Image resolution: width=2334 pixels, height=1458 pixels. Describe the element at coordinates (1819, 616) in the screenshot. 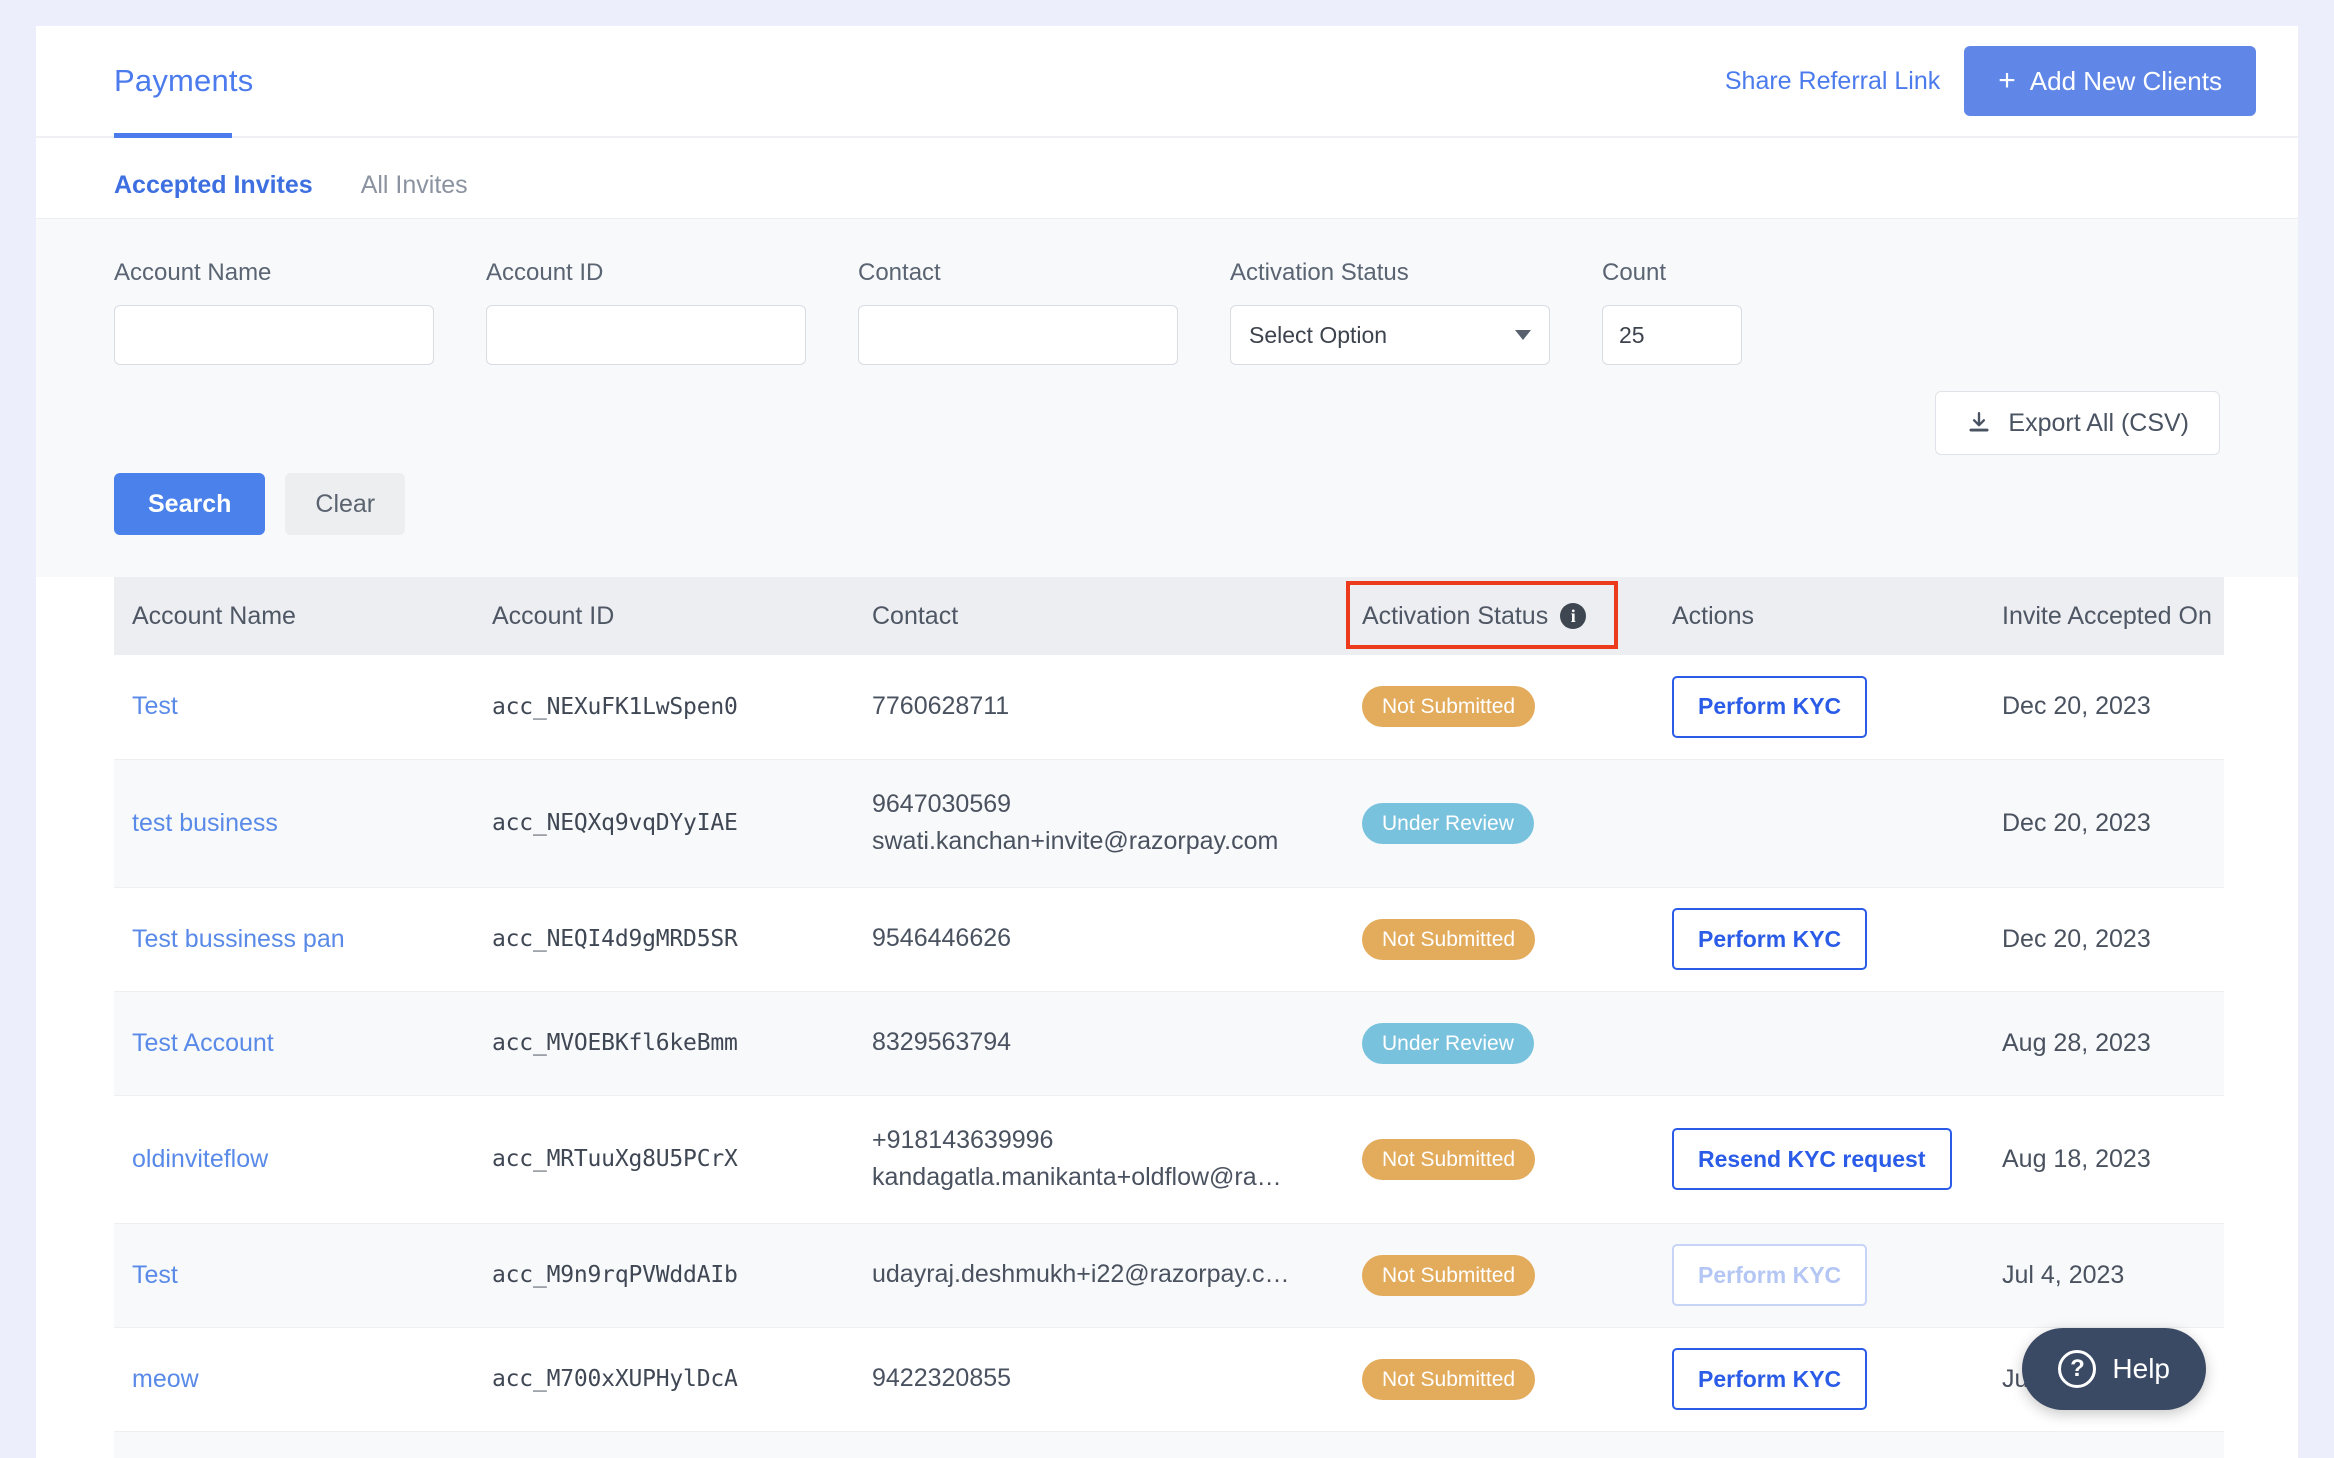

I see `col-actions: Actions` at that location.